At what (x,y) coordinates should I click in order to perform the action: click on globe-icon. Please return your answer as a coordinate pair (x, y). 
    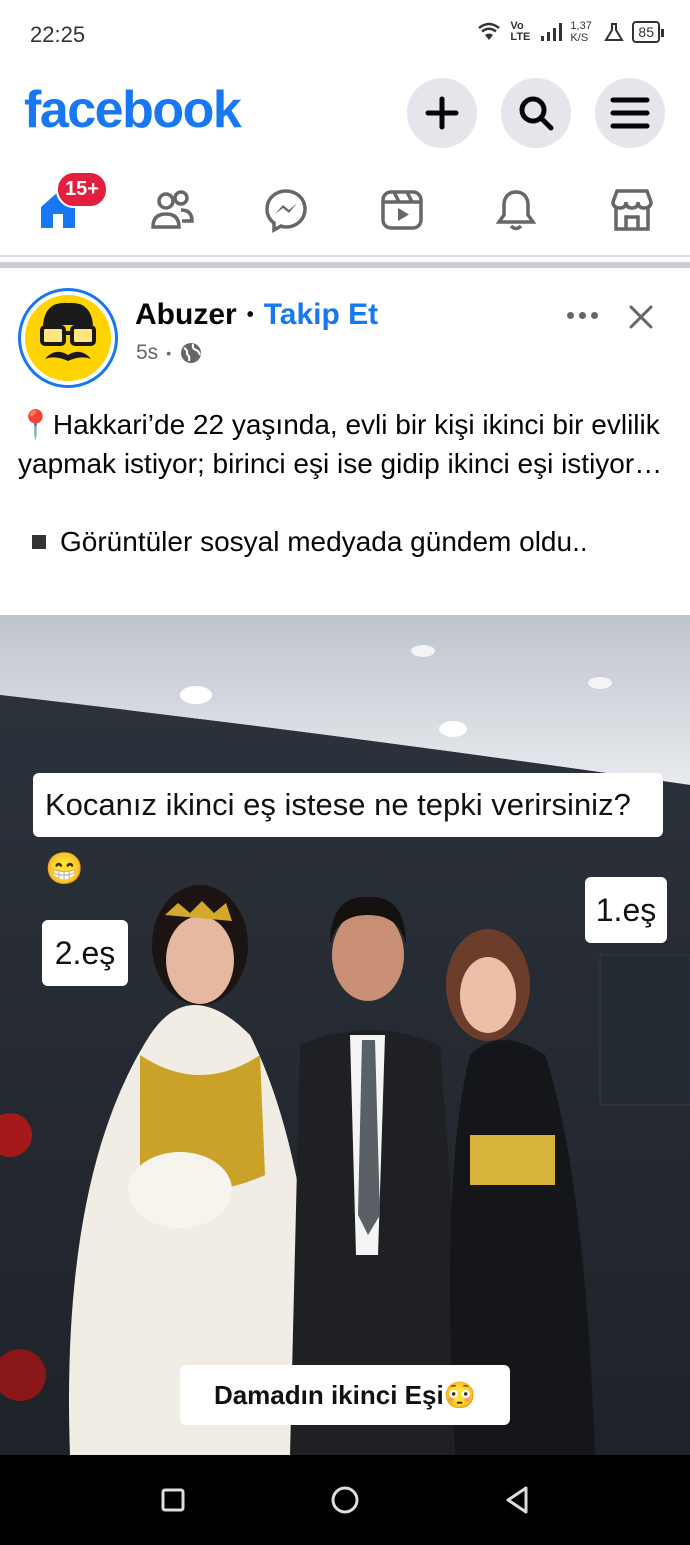
    Looking at the image, I should click on (191, 353).